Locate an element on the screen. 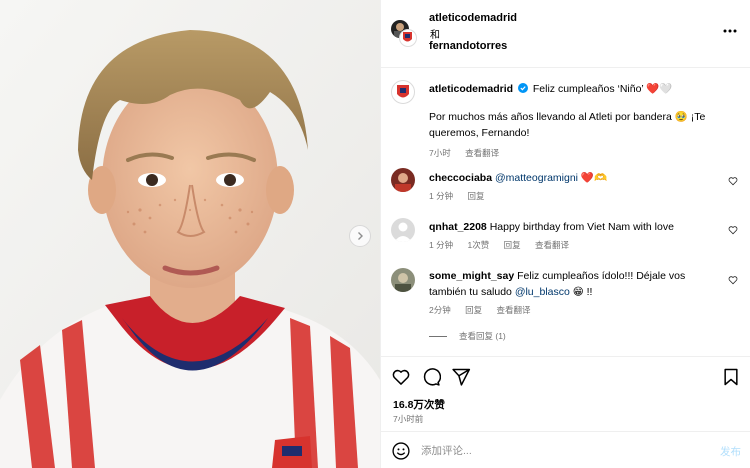 Image resolution: width=750 pixels, height=468 pixels. next-photo-button is located at coordinates (360, 236).